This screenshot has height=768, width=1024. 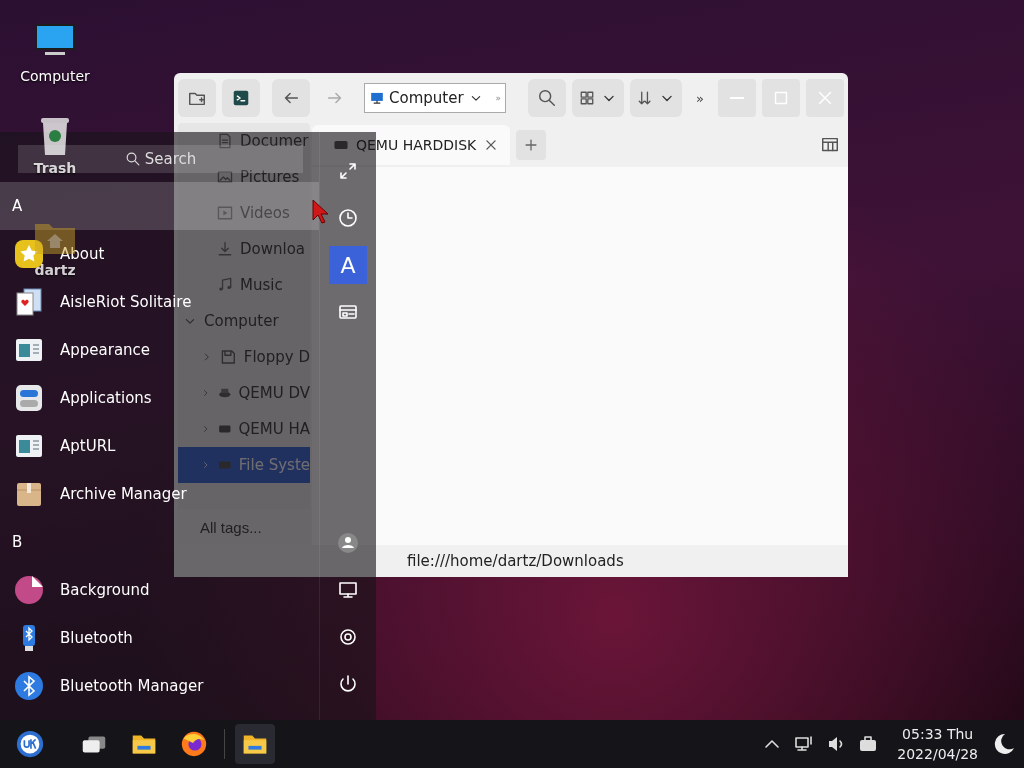 I want to click on desktop-icon-label: Computer, so click(x=55, y=76).